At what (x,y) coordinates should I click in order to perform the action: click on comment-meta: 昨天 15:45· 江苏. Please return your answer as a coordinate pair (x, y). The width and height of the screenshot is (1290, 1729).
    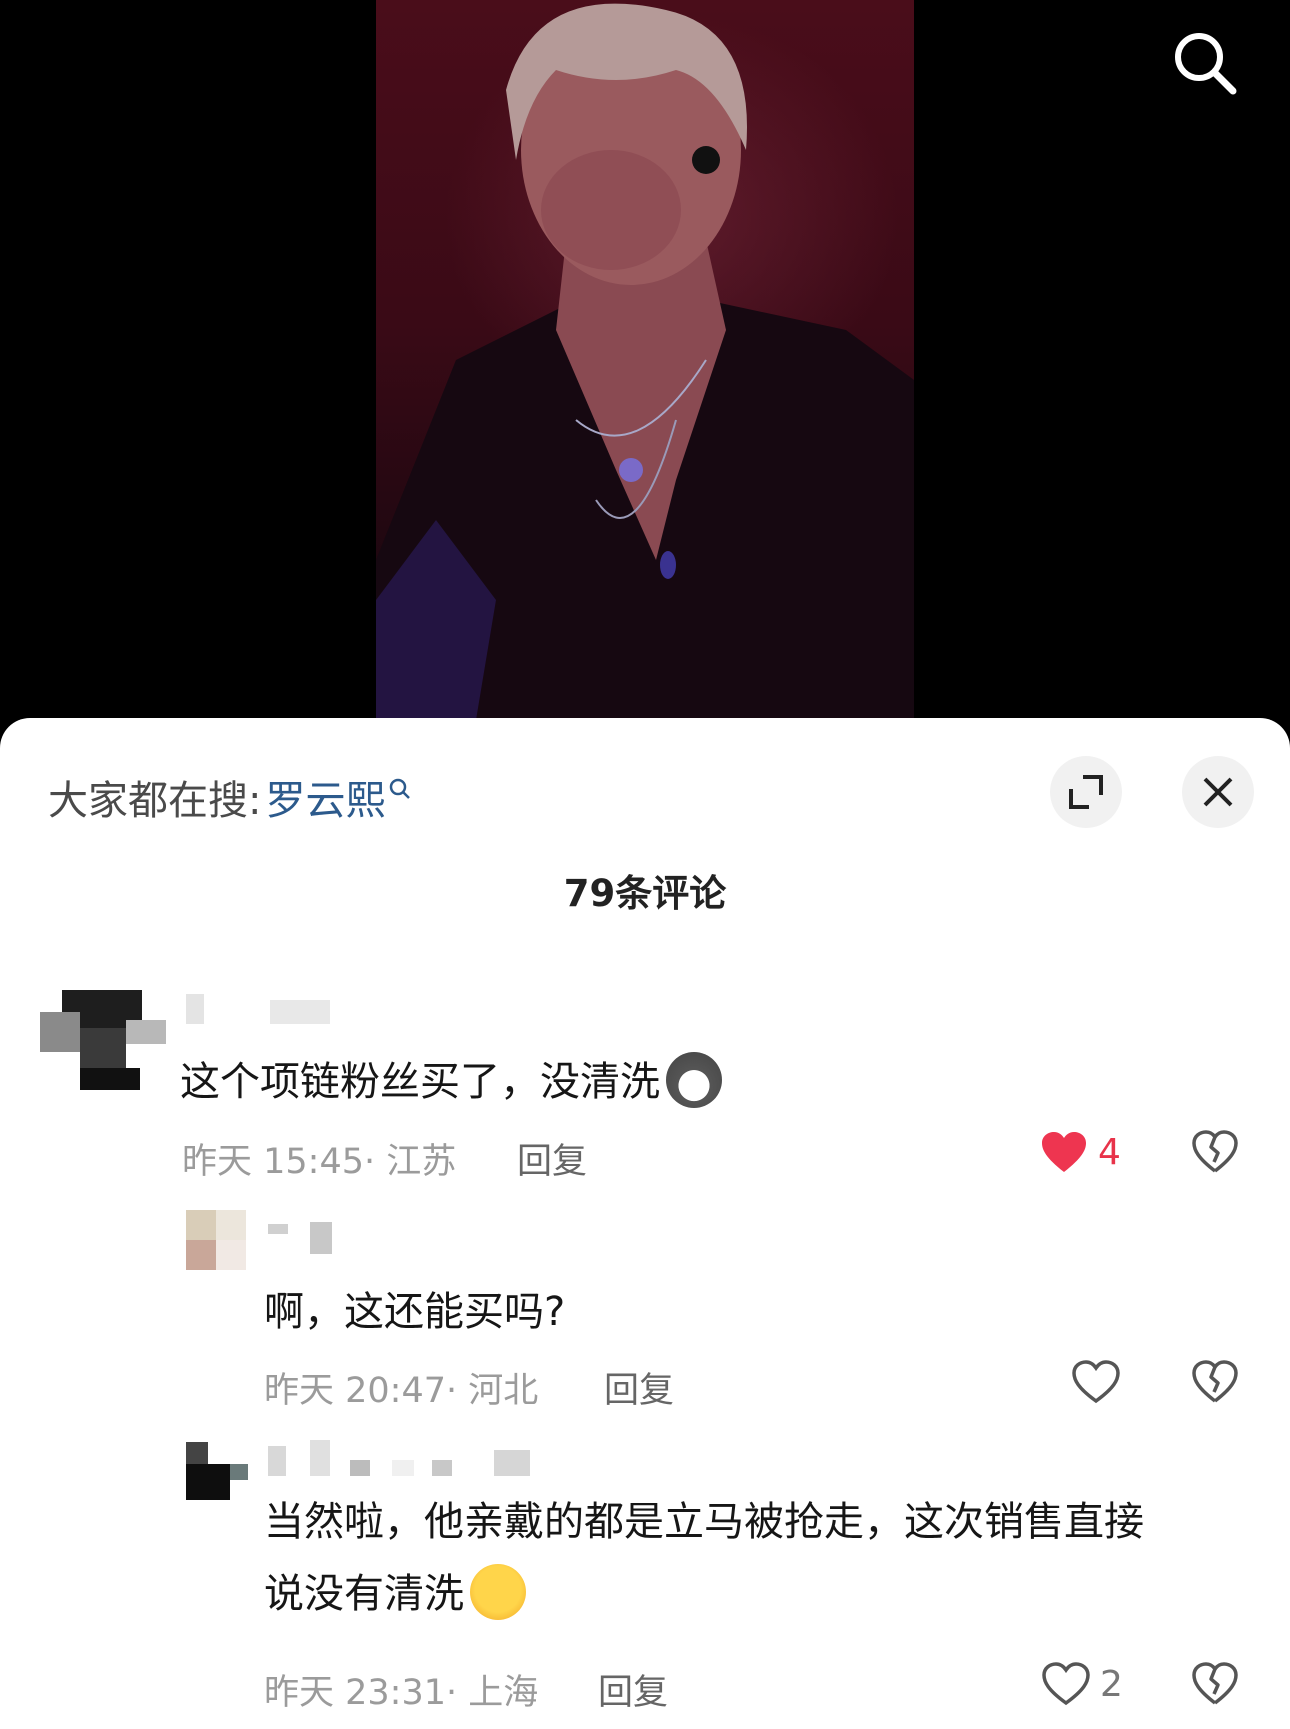
    Looking at the image, I should click on (319, 1162).